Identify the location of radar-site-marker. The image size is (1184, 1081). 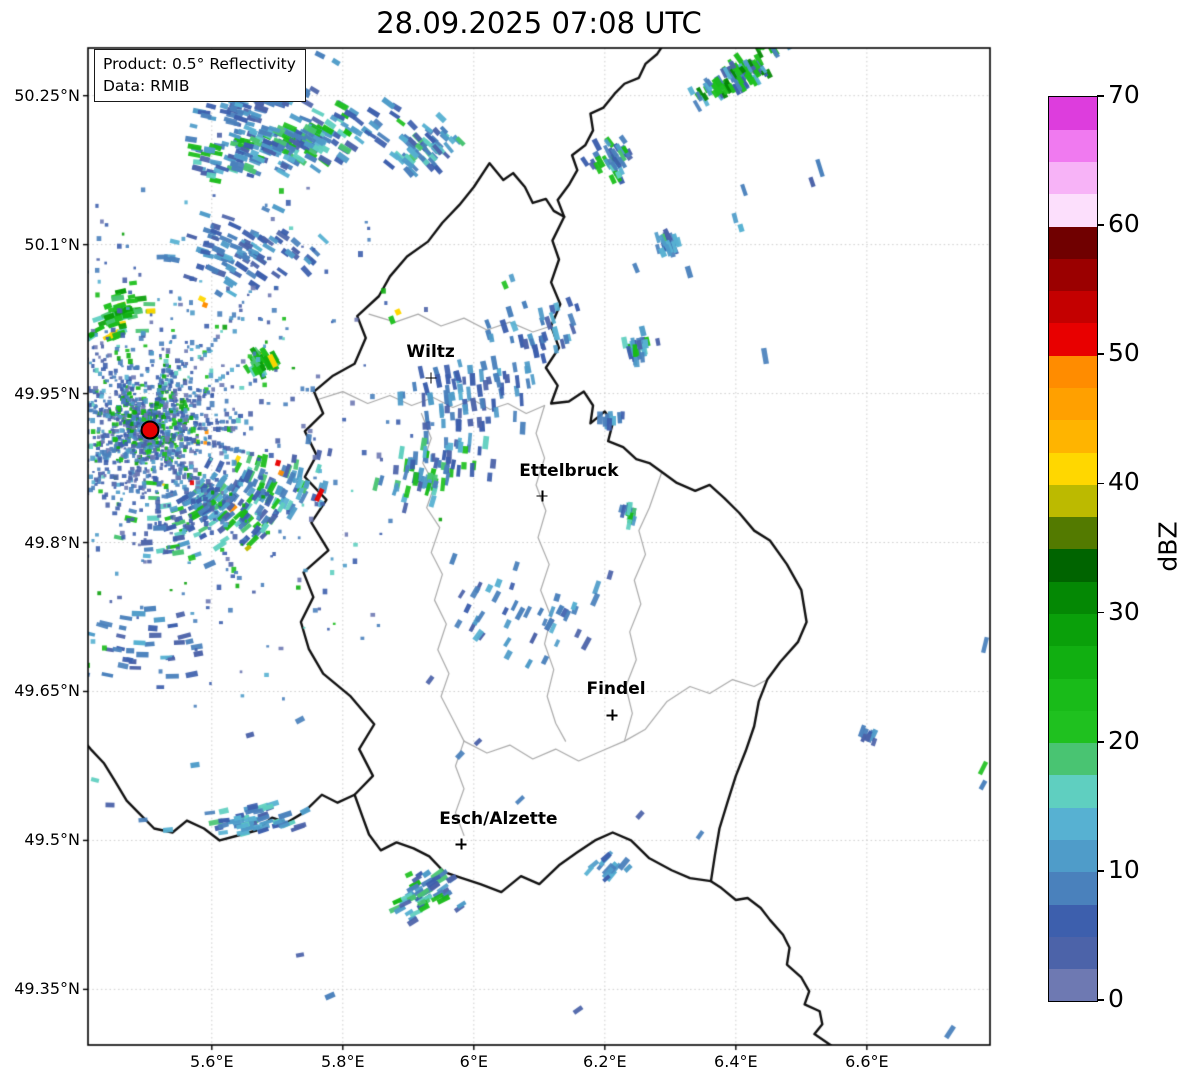
(150, 430).